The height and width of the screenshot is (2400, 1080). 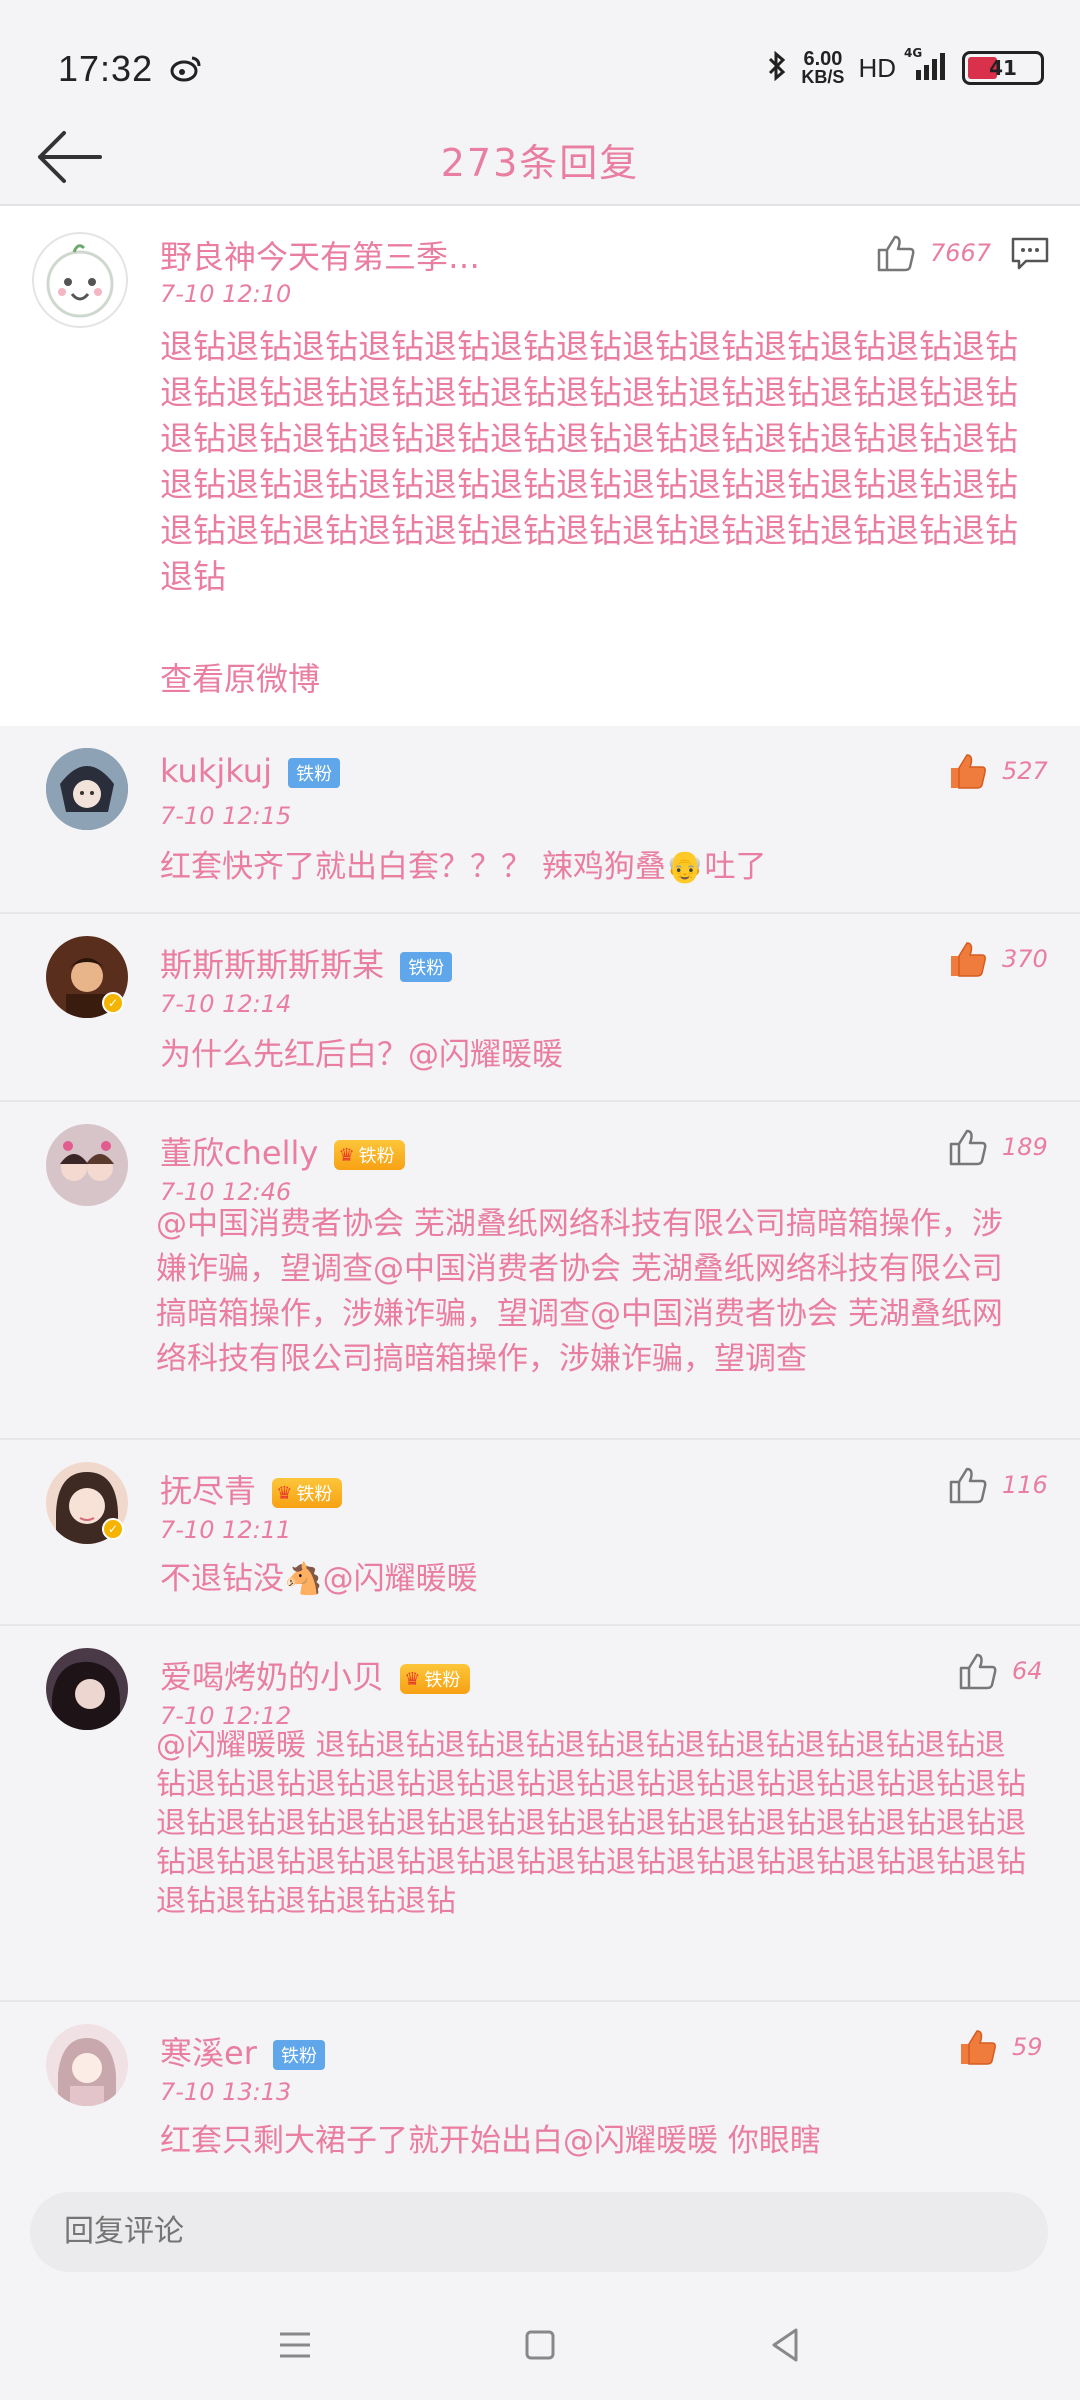 What do you see at coordinates (998, 1147) in the screenshot?
I see `like-button: 189` at bounding box center [998, 1147].